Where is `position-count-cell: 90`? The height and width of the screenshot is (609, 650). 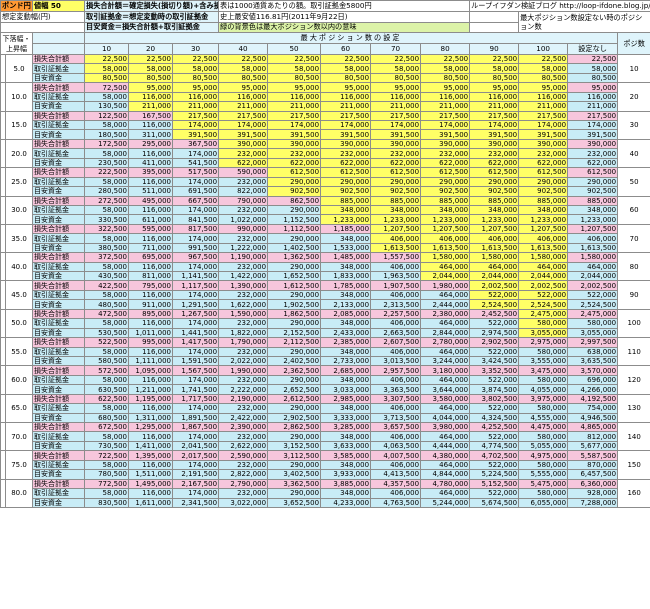
position-count-cell: 90 is located at coordinates (633, 295).